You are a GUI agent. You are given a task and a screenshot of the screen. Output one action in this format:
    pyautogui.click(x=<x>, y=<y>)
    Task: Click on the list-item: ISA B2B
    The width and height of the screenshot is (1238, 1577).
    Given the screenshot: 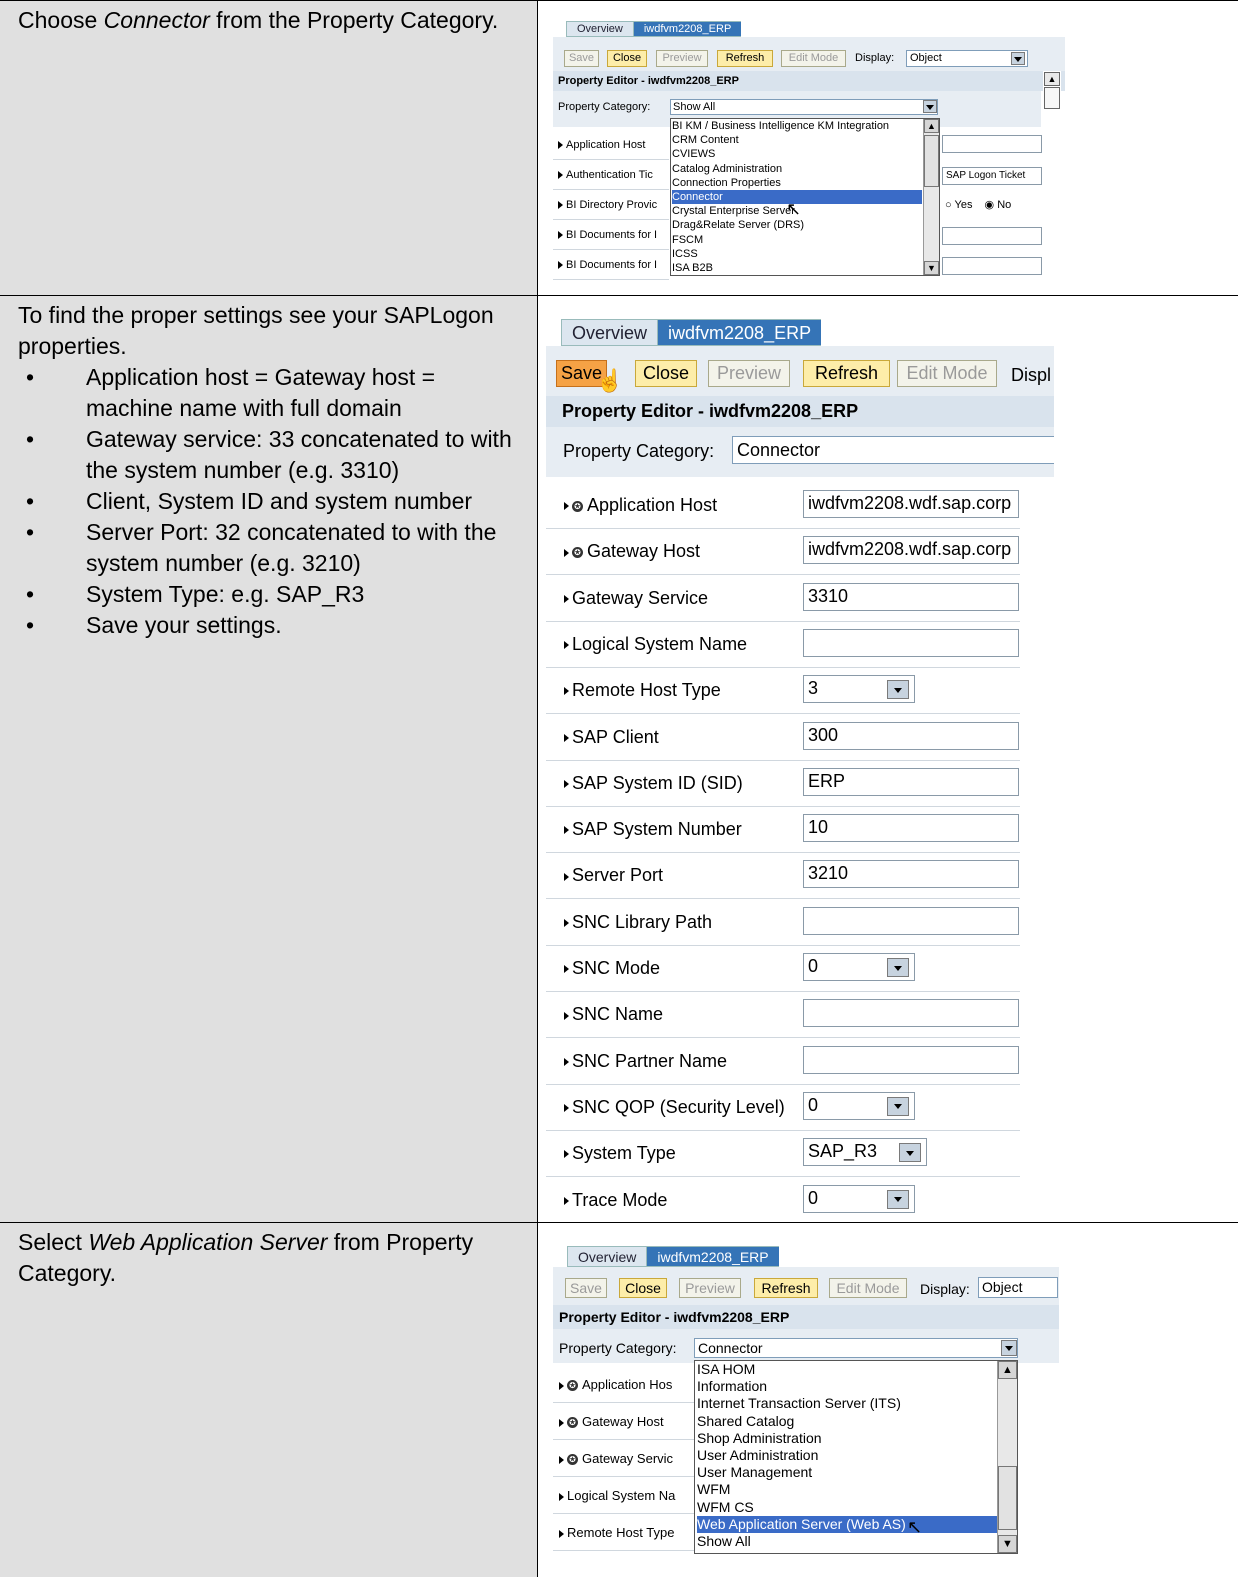 What is the action you would take?
    pyautogui.click(x=805, y=268)
    